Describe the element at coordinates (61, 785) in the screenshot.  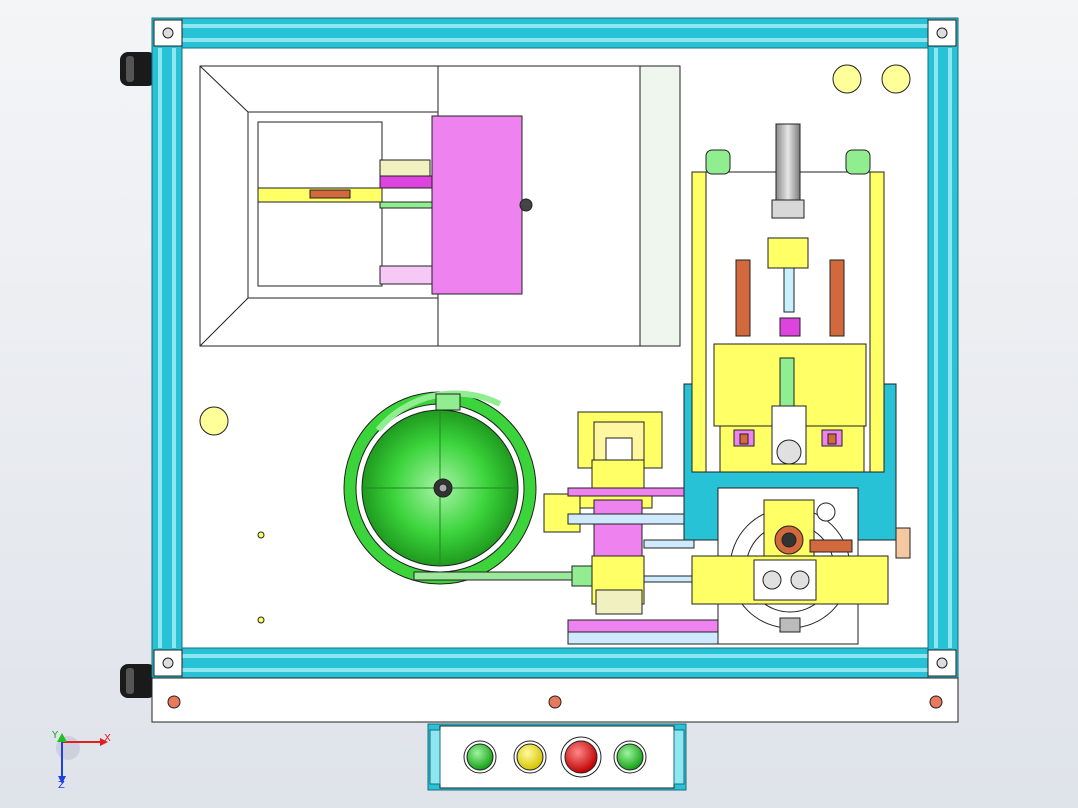
I see `axis-z-label: Z` at that location.